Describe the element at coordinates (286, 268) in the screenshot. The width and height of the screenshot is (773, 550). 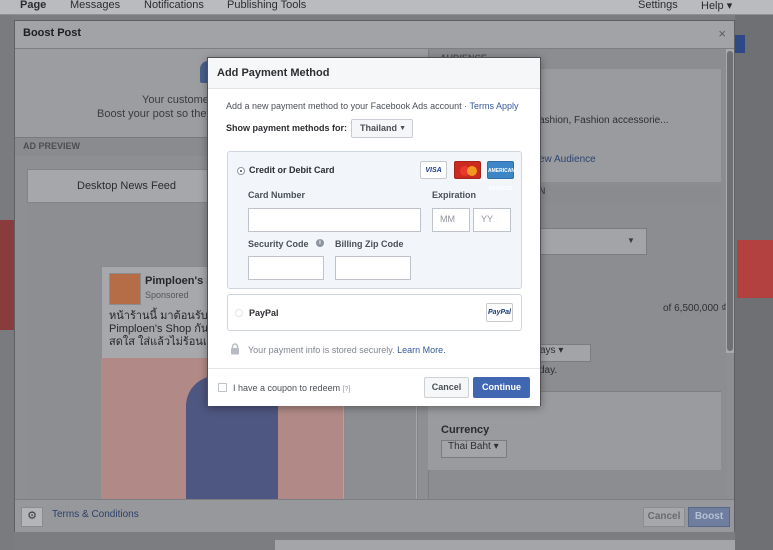
I see `security-code-input` at that location.